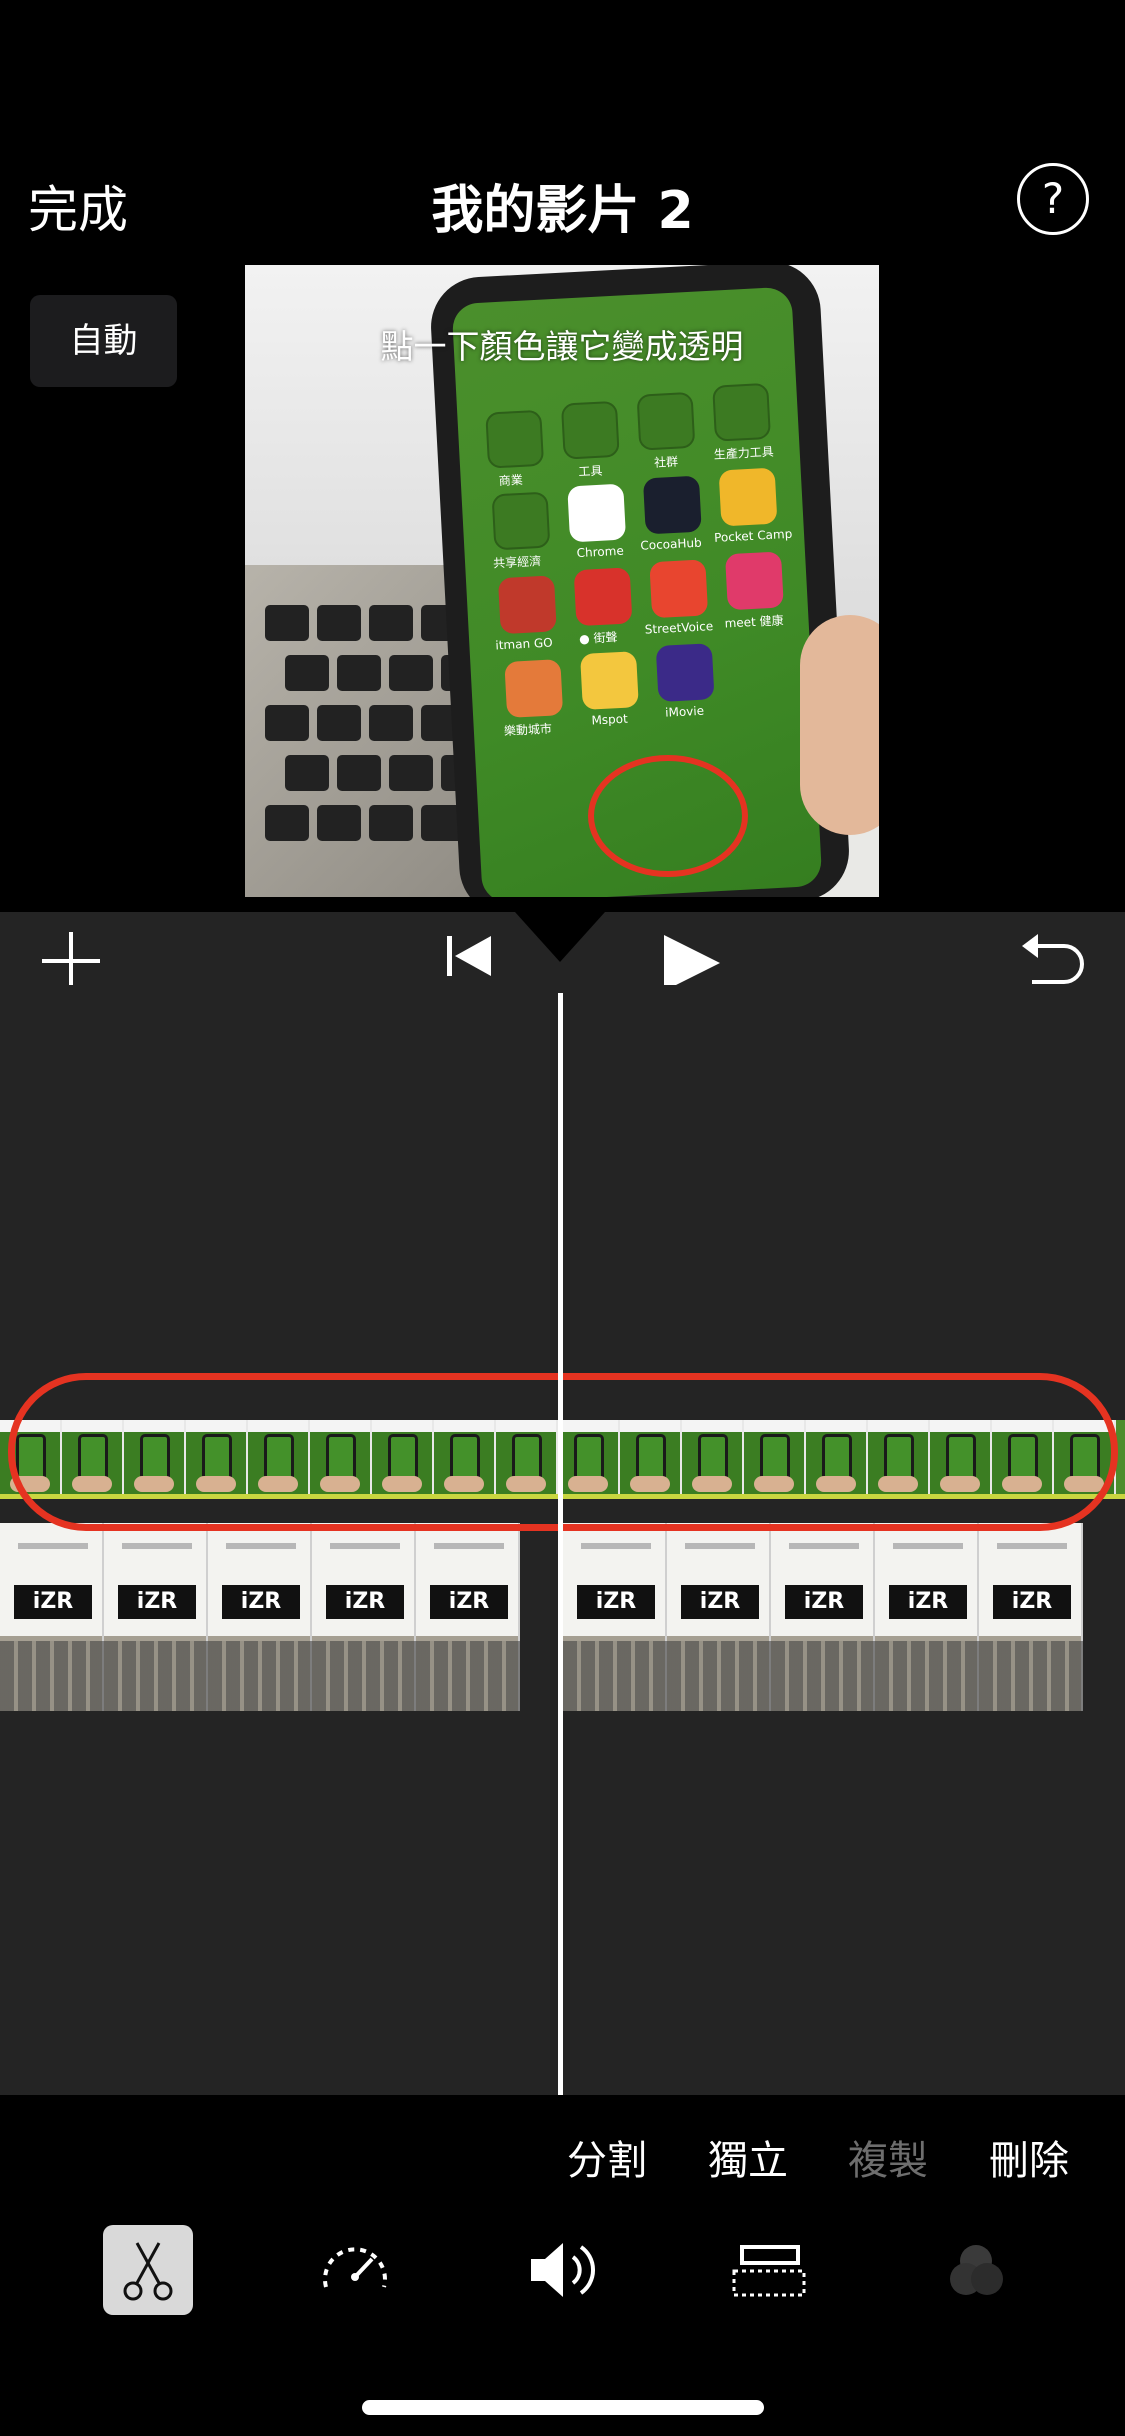 The image size is (1125, 2436). What do you see at coordinates (692, 963) in the screenshot?
I see `play-icon` at bounding box center [692, 963].